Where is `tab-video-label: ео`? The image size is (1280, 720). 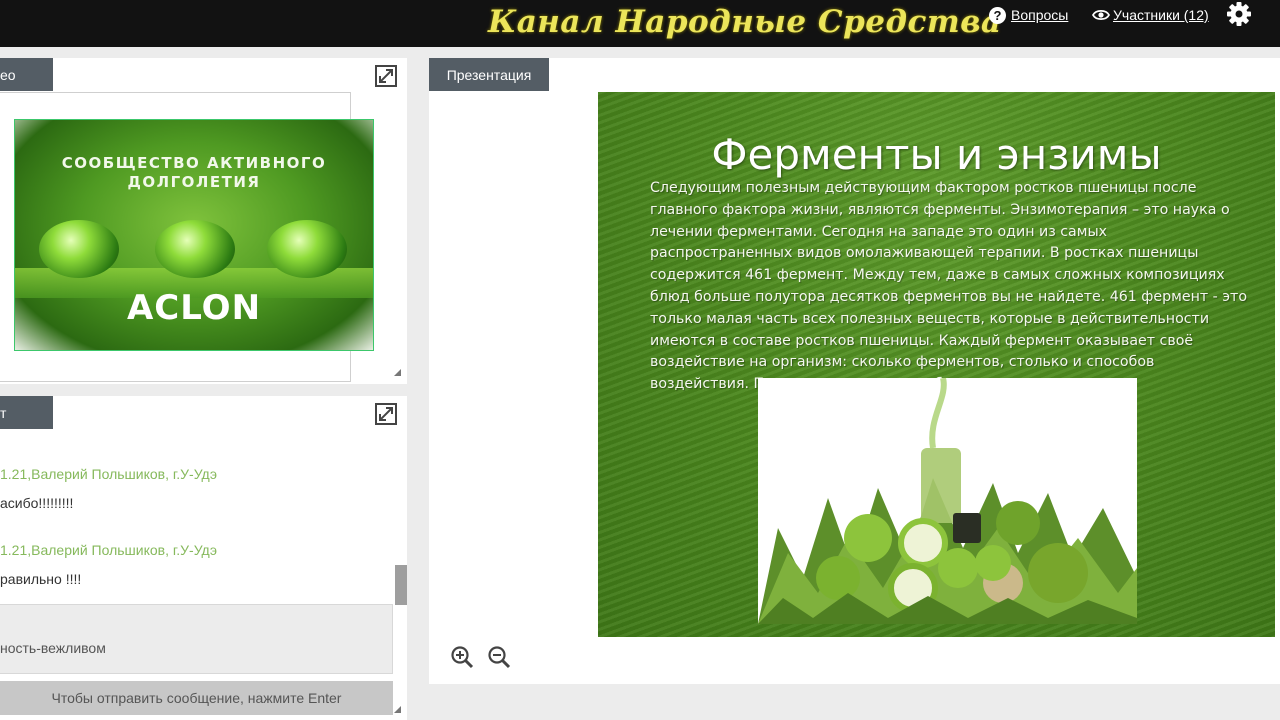
tab-video-label: ео is located at coordinates (8, 74).